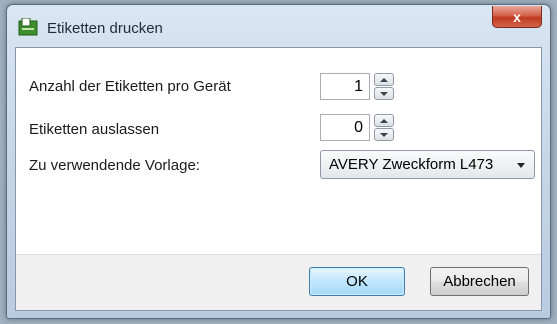 The width and height of the screenshot is (557, 324). I want to click on skip-labels-increment-button, so click(384, 120).